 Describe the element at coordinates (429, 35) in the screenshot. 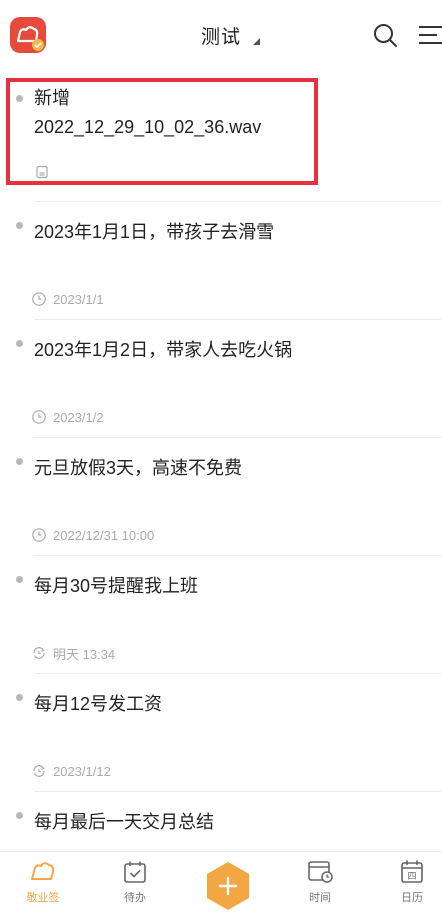

I see `menu-icon` at that location.